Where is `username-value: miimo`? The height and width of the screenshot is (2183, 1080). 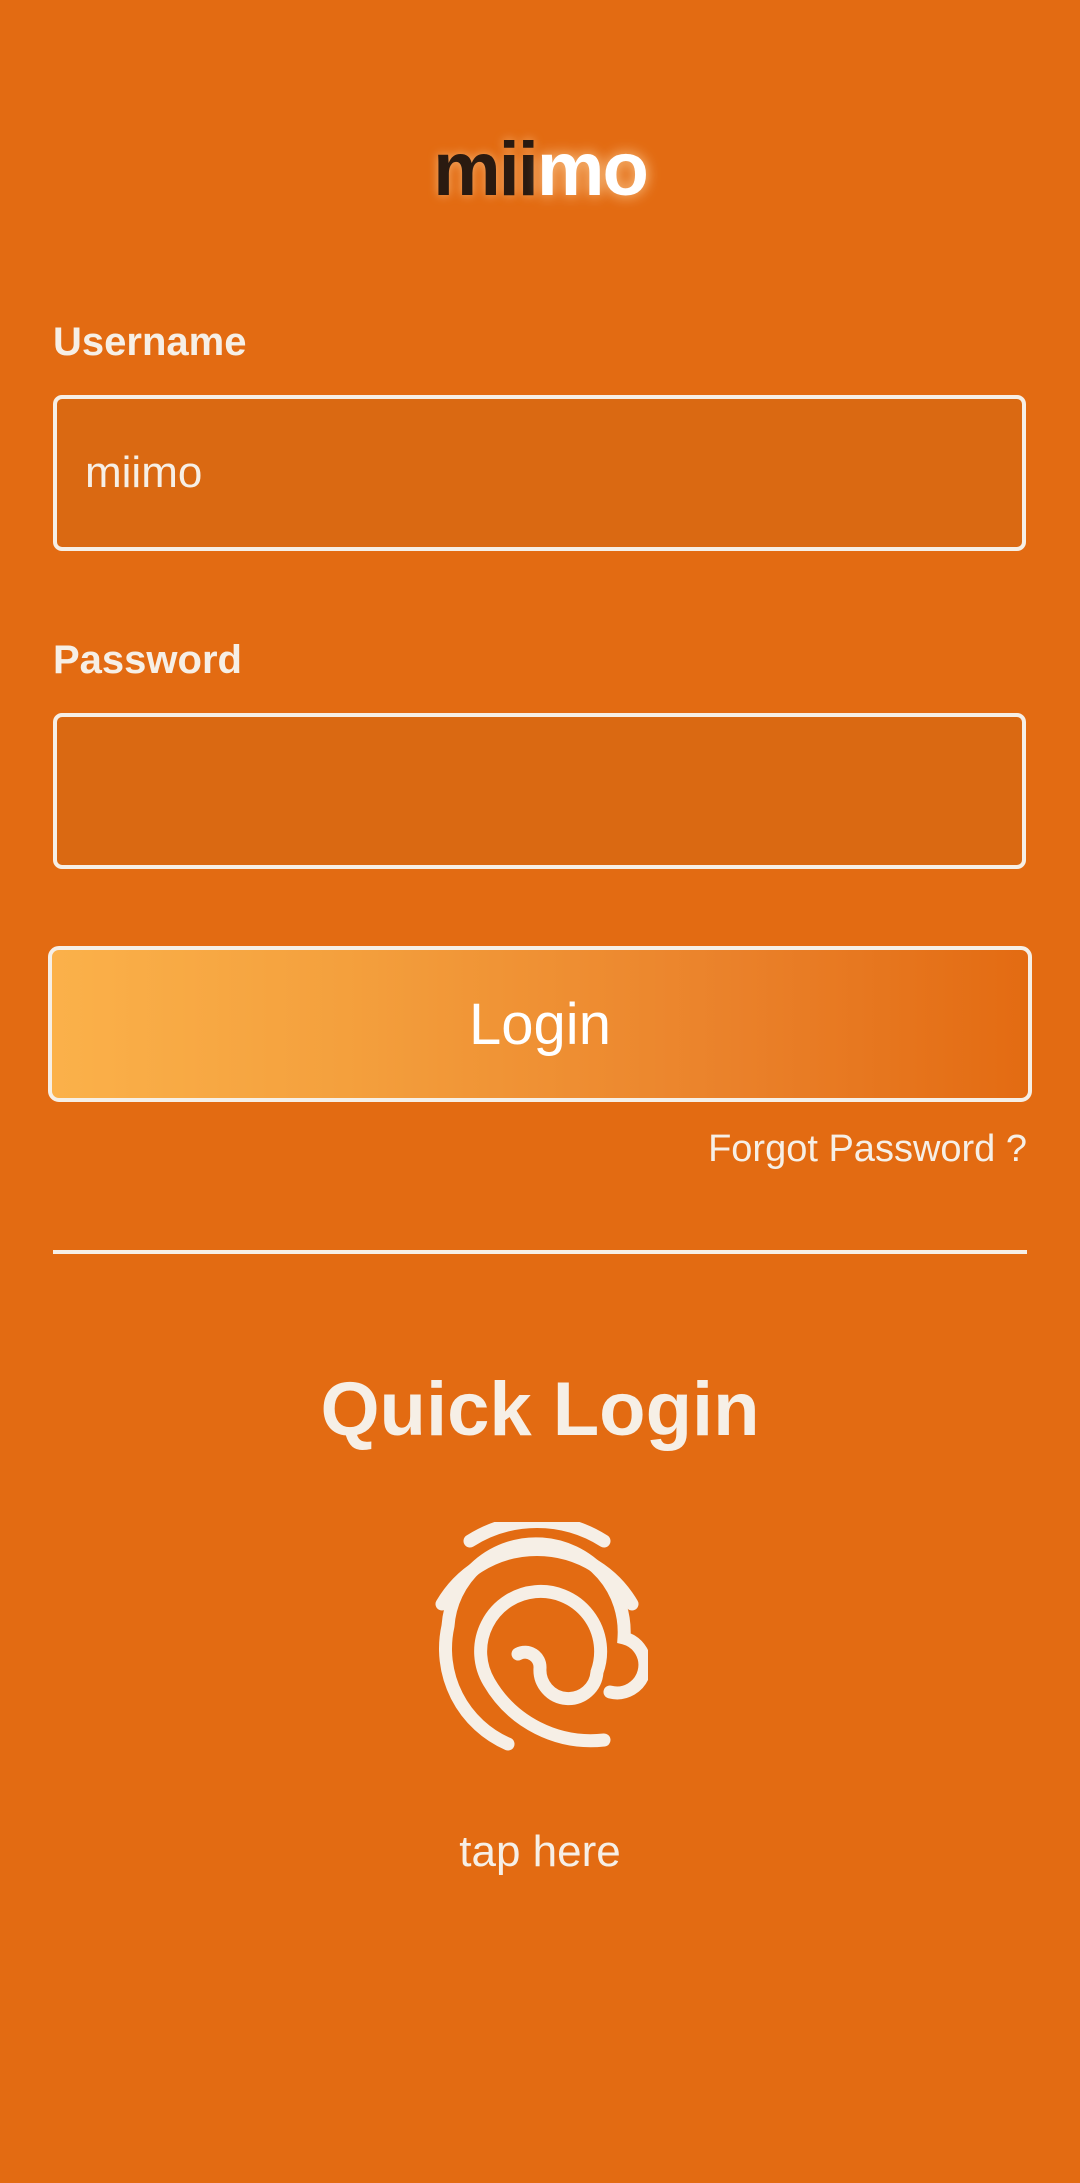
username-value: miimo is located at coordinates (144, 472).